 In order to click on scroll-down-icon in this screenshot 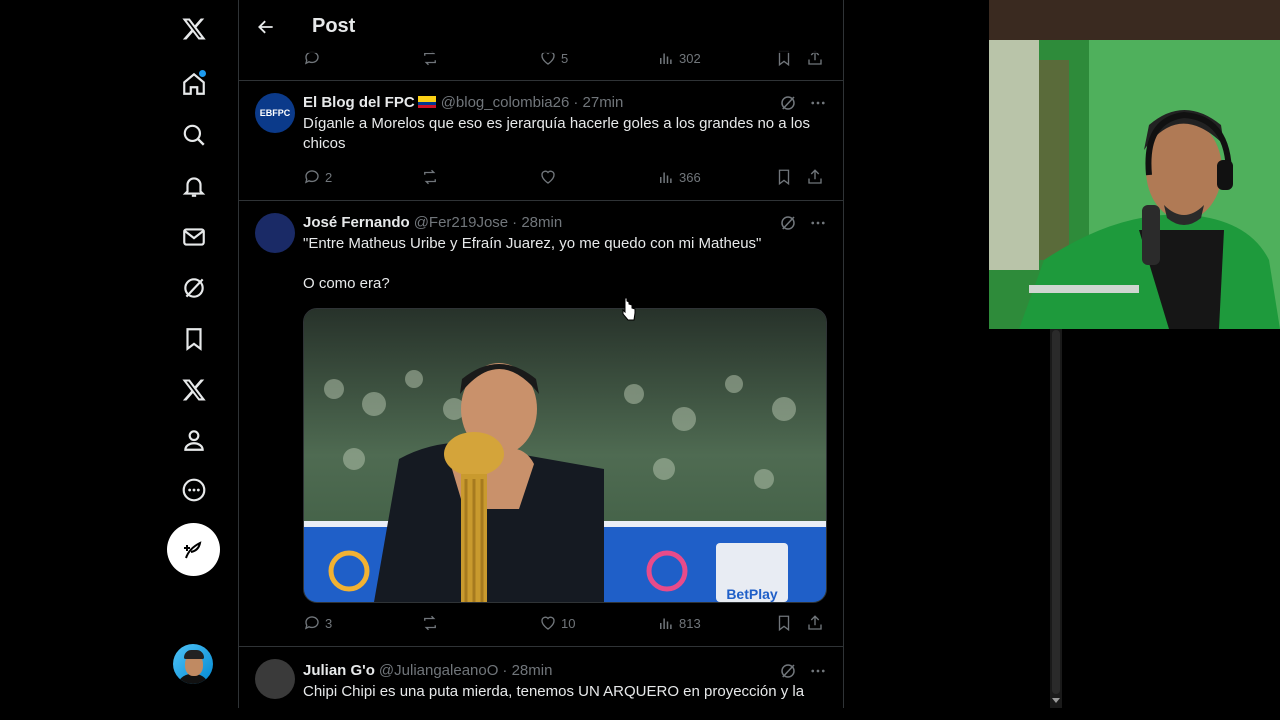, I will do `click(1056, 700)`.